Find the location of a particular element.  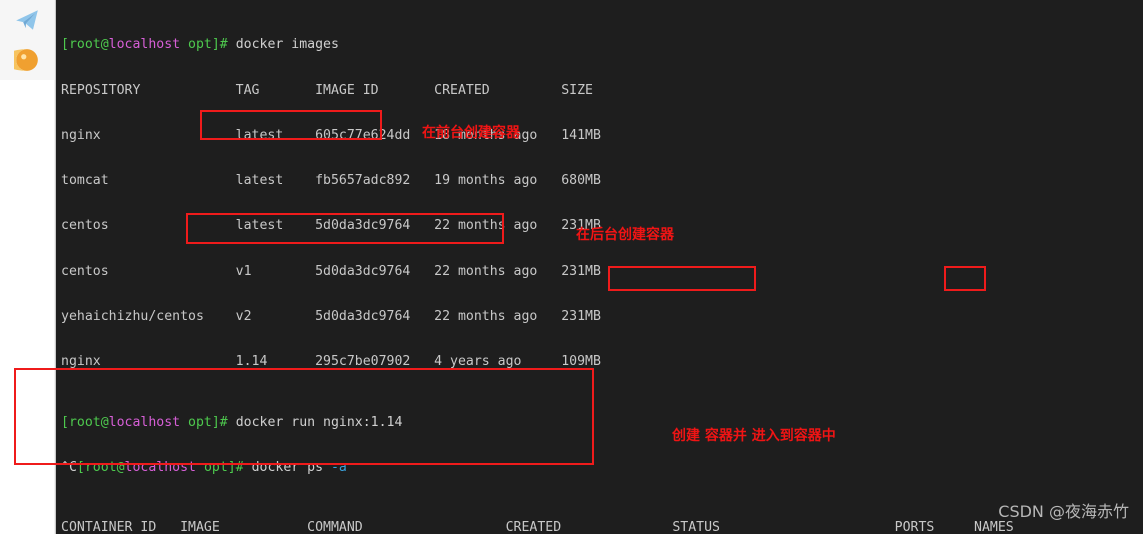

annotation-label-foreground: 在前台创建容器 is located at coordinates (471, 133).